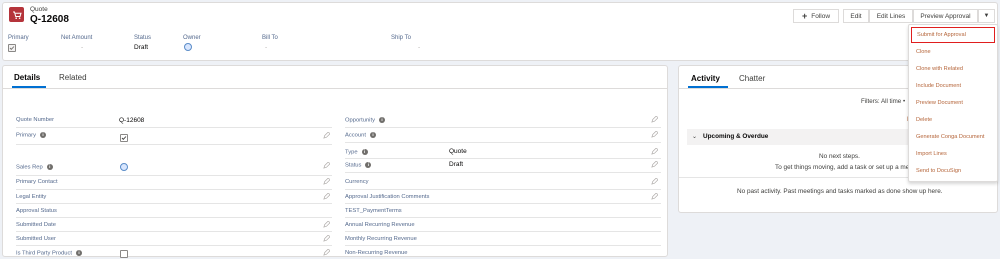  What do you see at coordinates (124, 167) in the screenshot?
I see `sales-rep-avatar` at bounding box center [124, 167].